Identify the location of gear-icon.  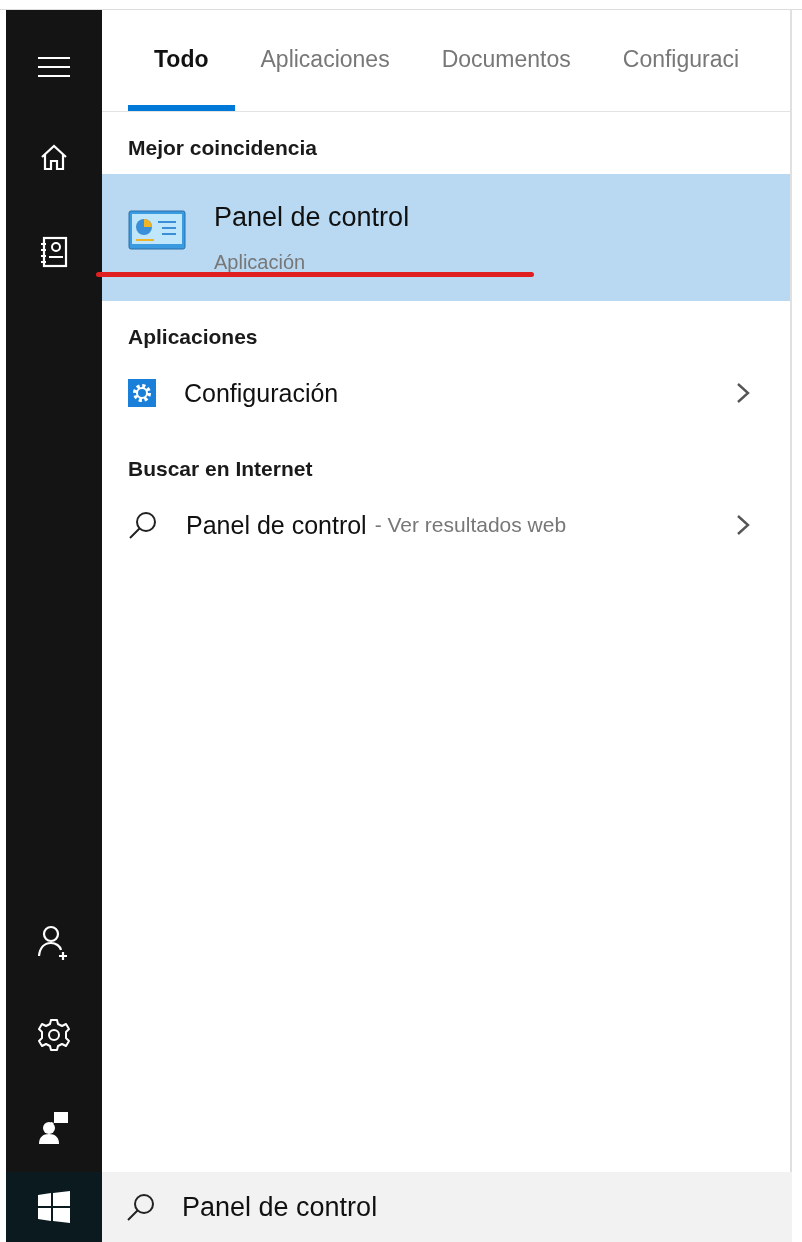
(142, 393).